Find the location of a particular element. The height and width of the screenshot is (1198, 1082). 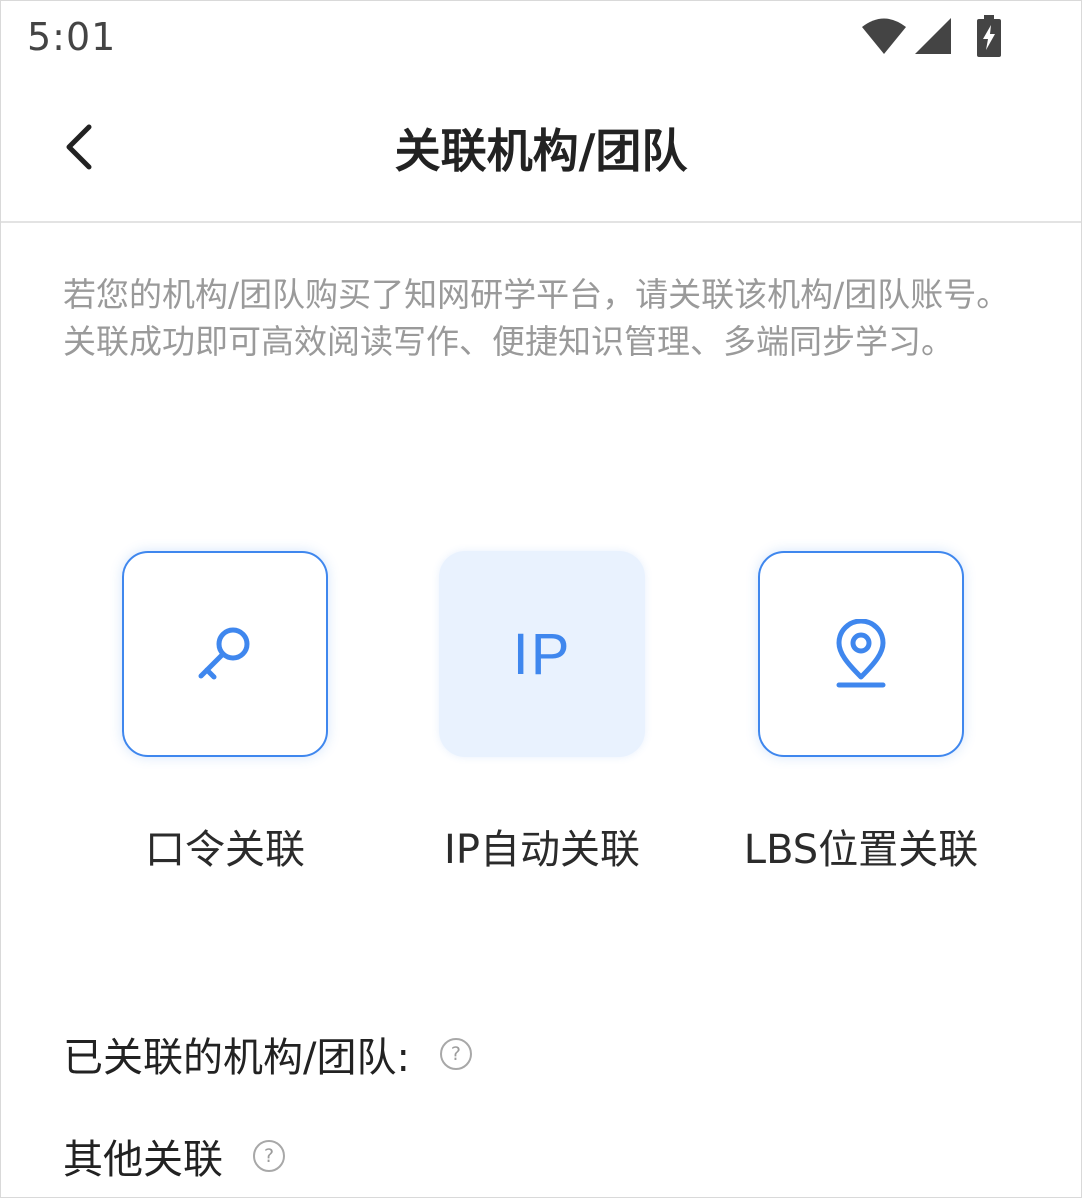

option-passcode-link: 口令关联 is located at coordinates (225, 714).